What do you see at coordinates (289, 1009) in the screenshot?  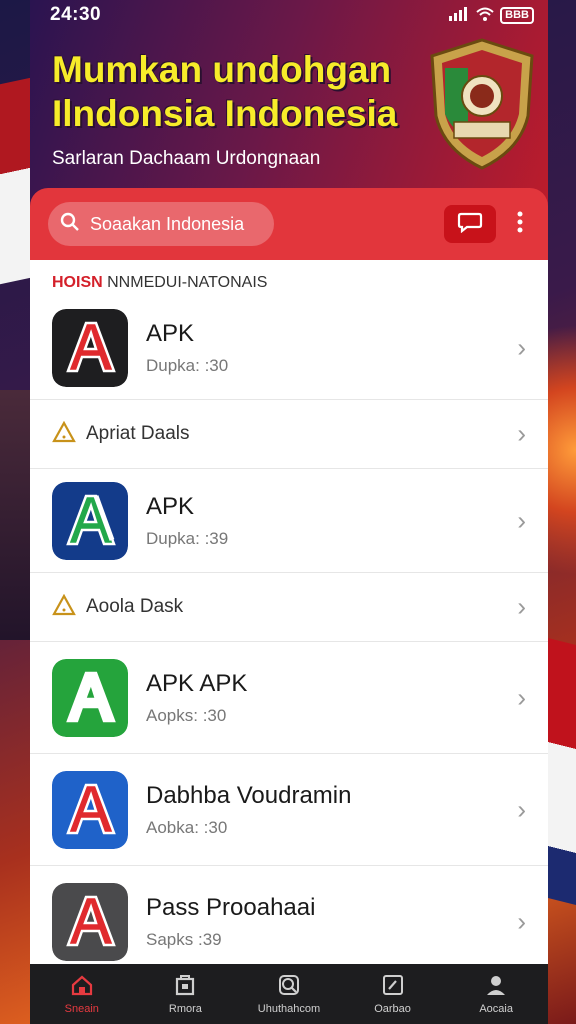 I see `nav-label: Uhuthahcom` at bounding box center [289, 1009].